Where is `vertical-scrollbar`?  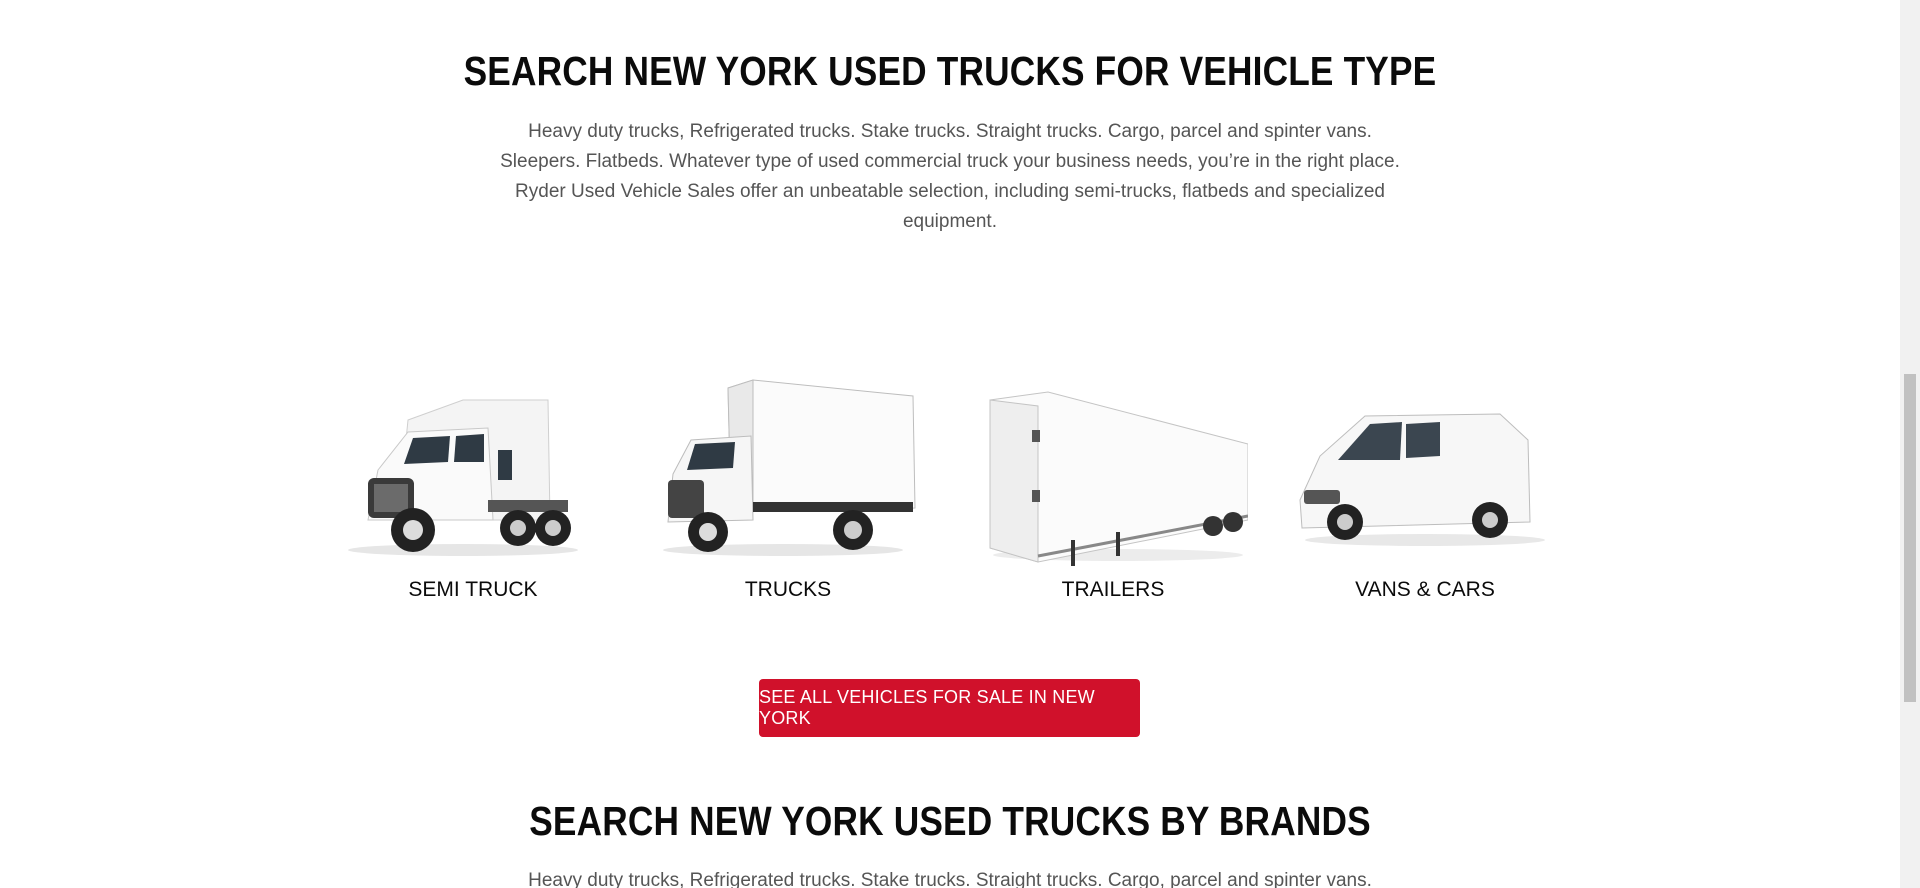 vertical-scrollbar is located at coordinates (1910, 444).